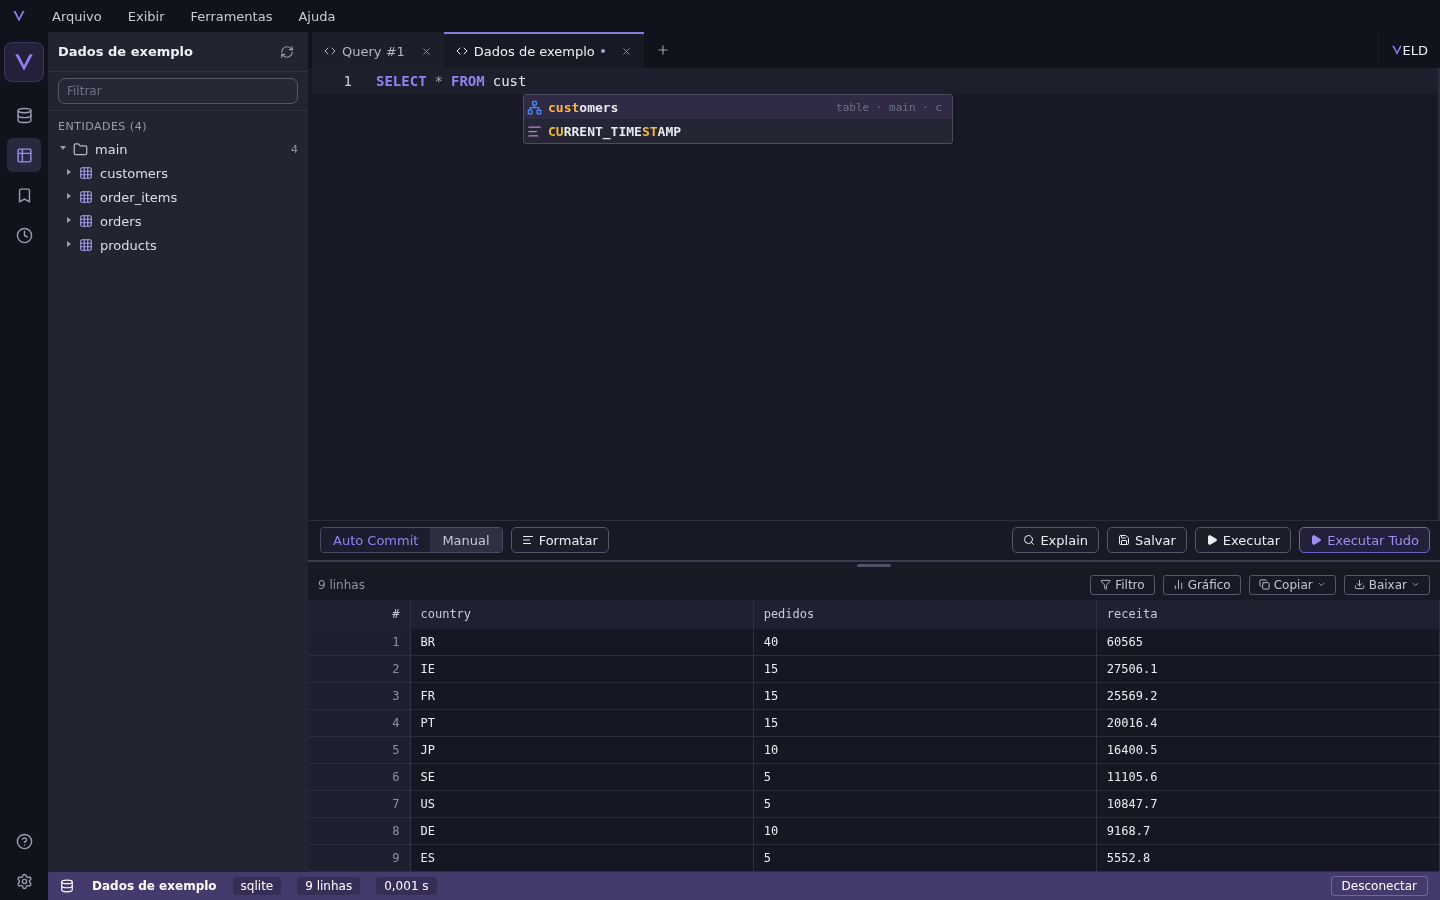  Describe the element at coordinates (1379, 886) in the screenshot. I see `disconnect-button: Desconectar` at that location.